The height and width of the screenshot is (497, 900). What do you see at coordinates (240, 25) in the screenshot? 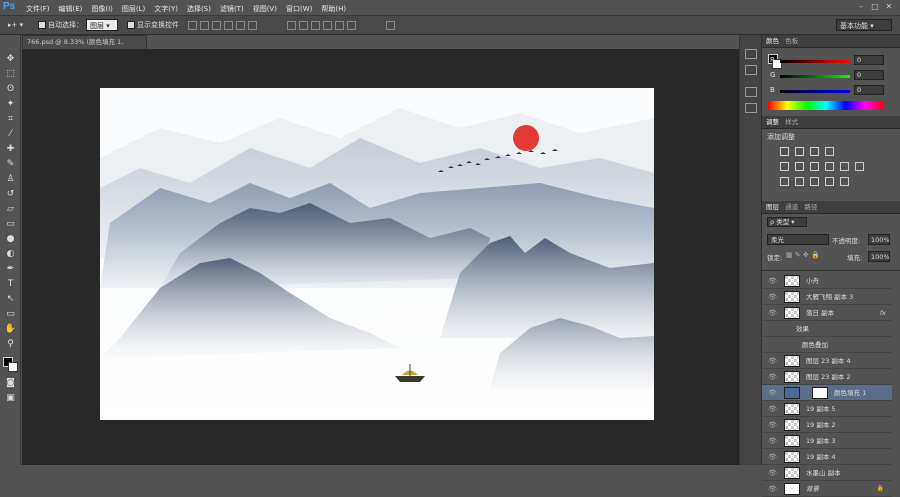
I see `align-hcenter-icon` at bounding box center [240, 25].